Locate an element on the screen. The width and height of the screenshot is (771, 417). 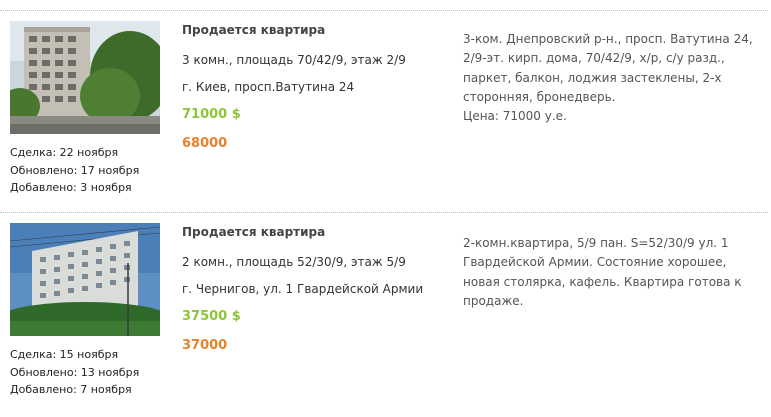
listing-details: 3 комн., площадь 70/42/9, этаж 2/9 is located at coordinates (294, 60).